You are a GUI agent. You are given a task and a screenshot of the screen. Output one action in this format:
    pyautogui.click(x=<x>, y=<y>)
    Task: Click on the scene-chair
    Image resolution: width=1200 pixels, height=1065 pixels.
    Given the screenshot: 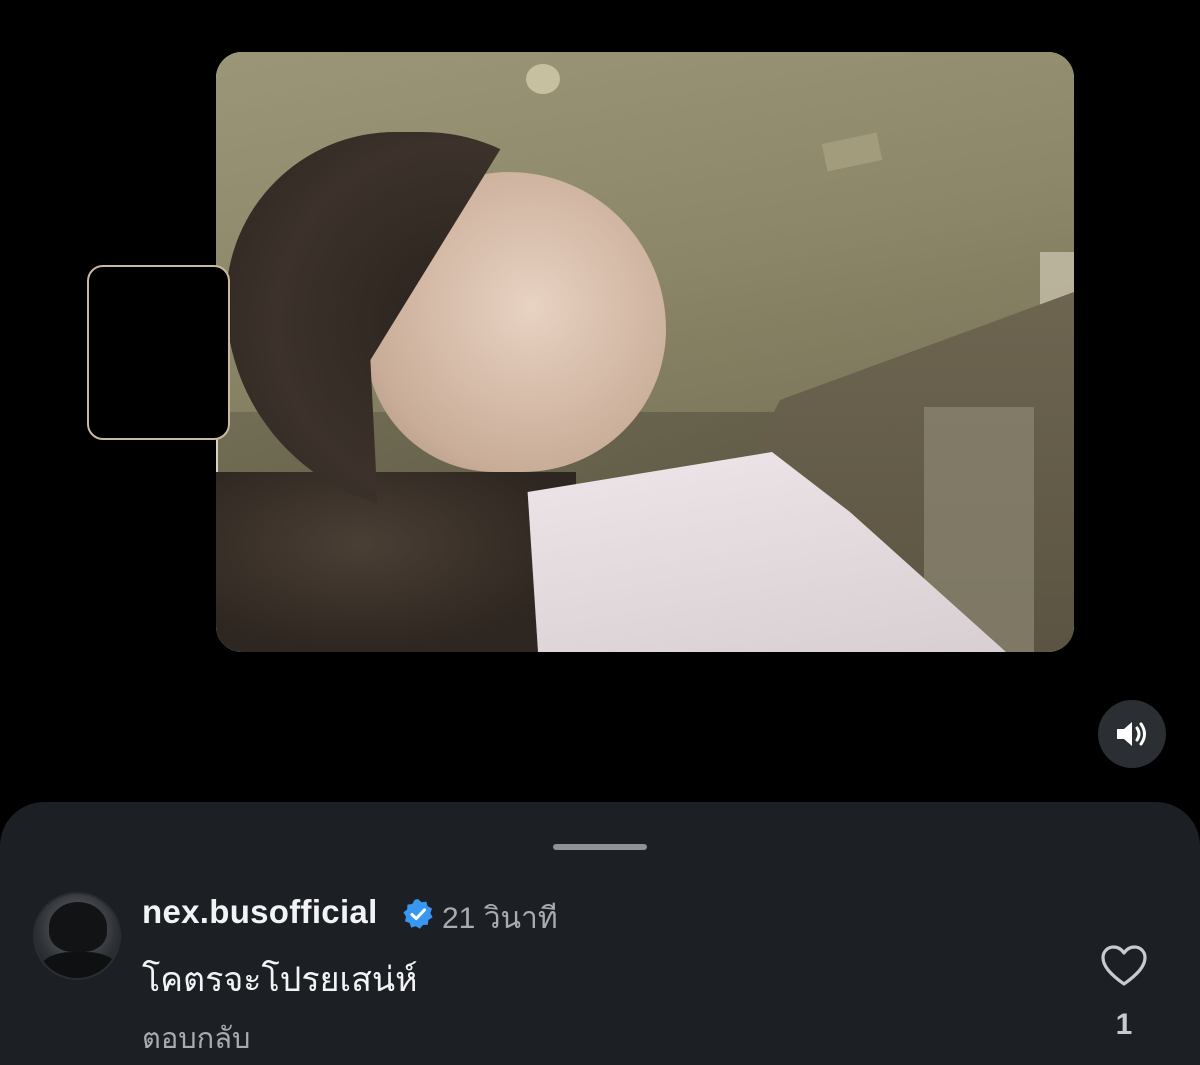 What is the action you would take?
    pyautogui.click(x=396, y=562)
    